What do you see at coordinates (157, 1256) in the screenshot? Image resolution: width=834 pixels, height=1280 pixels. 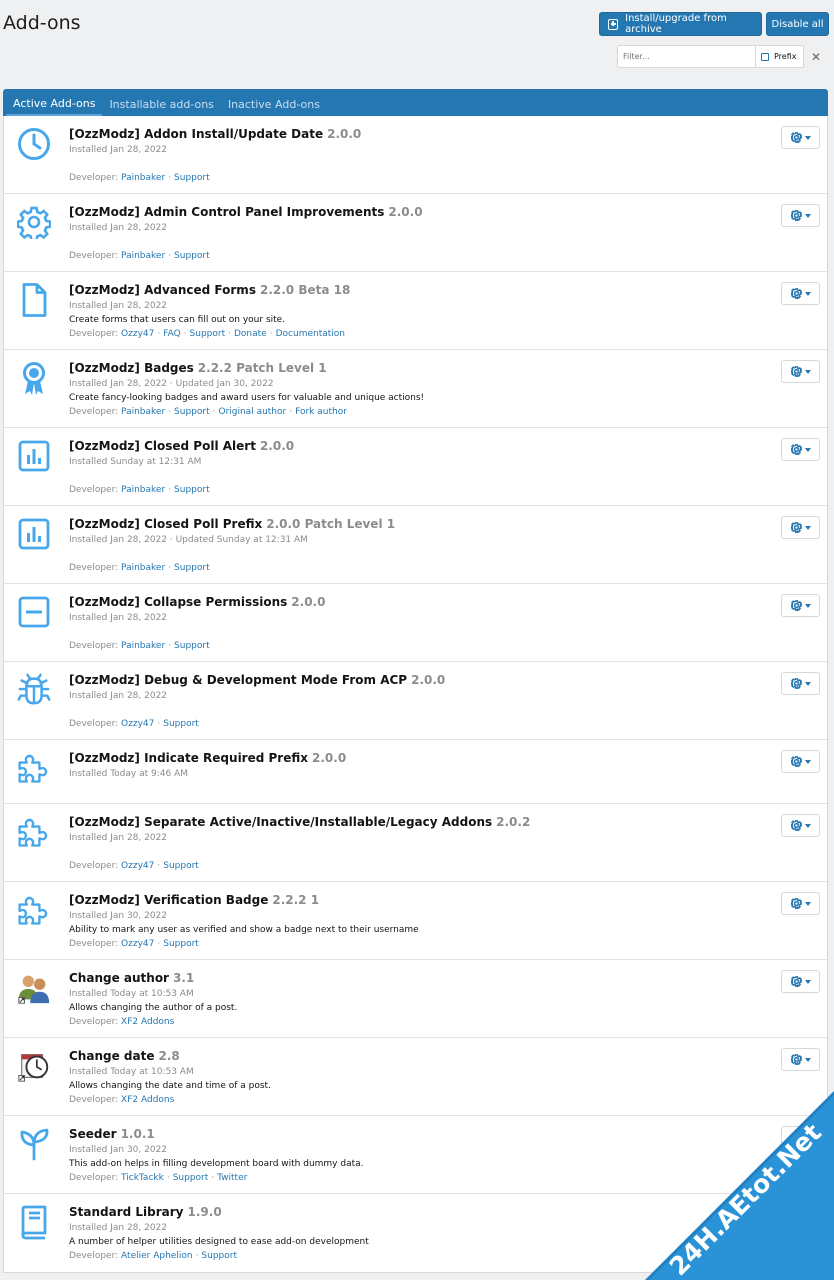 I see `developer-link: Atelier Aphelion` at bounding box center [157, 1256].